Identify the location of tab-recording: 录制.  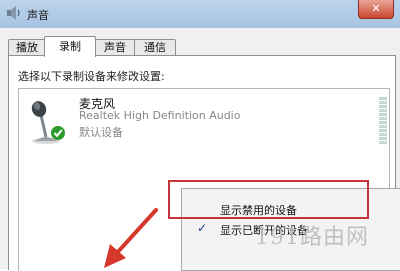
(70, 46).